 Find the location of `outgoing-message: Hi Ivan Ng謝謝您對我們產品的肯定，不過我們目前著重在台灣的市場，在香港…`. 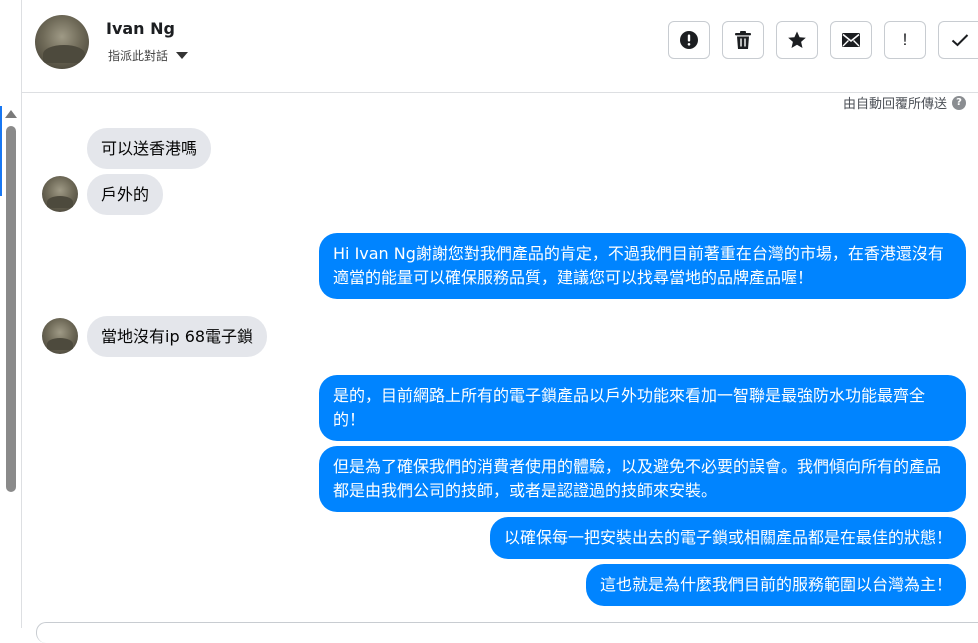

outgoing-message: Hi Ivan Ng謝謝您對我們產品的肯定，不過我們目前著重在台灣的市場，在香港… is located at coordinates (642, 266).